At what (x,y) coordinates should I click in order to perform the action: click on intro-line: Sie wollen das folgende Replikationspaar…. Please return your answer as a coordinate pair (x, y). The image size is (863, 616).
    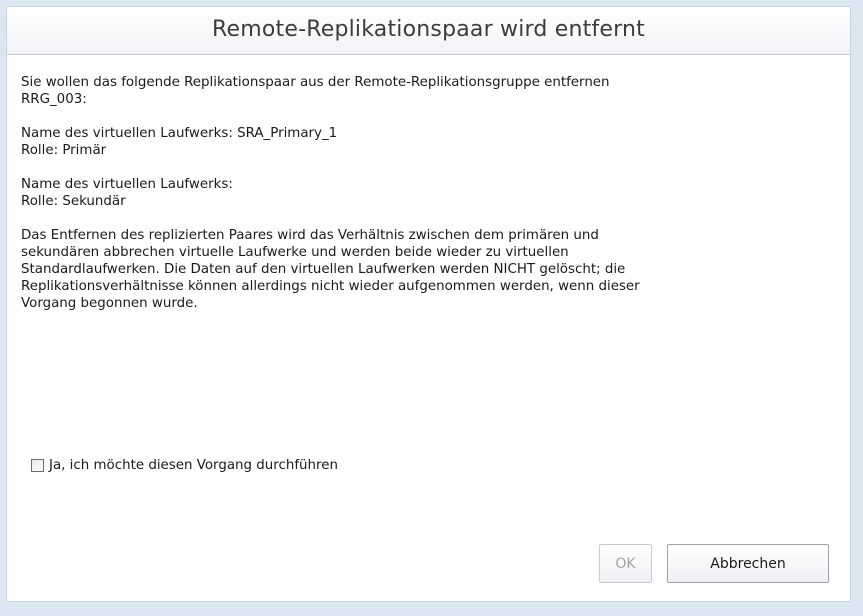
    Looking at the image, I should click on (315, 82).